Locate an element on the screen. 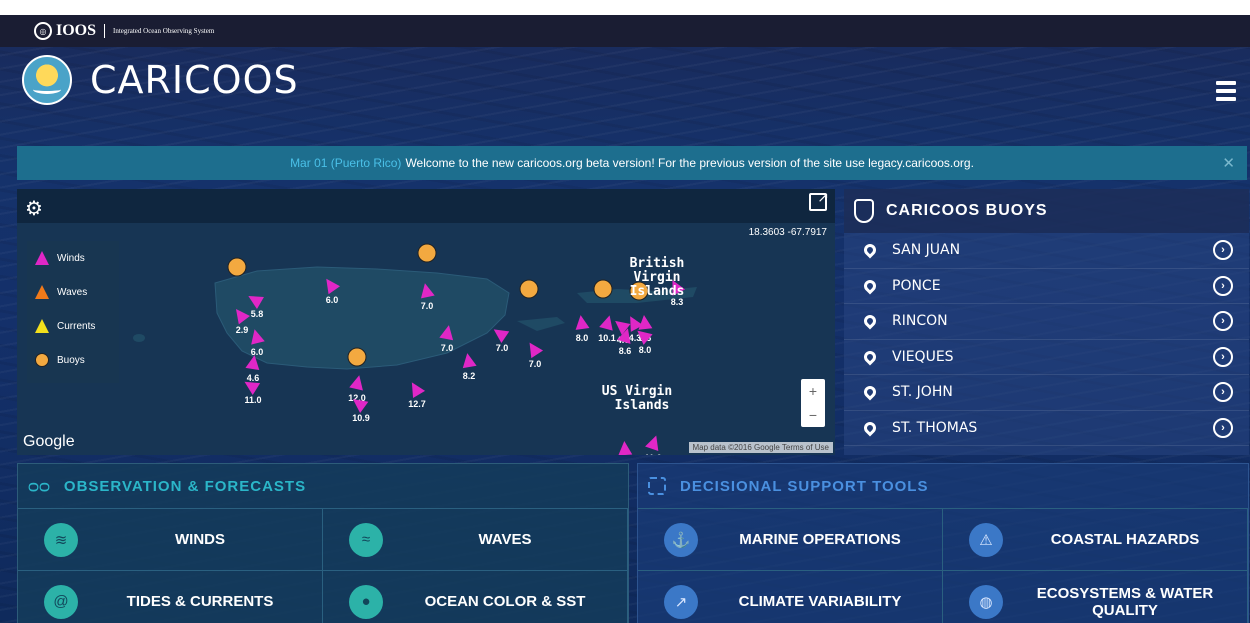  buoy-item-rincon: RINCON › is located at coordinates (1046, 322).